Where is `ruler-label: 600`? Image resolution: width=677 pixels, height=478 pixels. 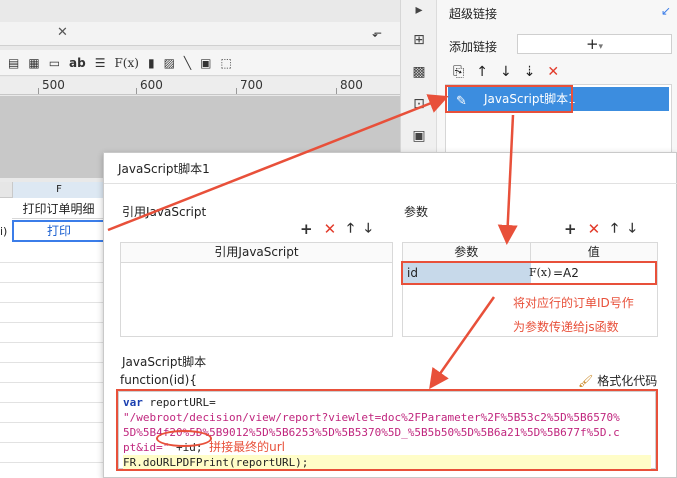 ruler-label: 600 is located at coordinates (151, 85).